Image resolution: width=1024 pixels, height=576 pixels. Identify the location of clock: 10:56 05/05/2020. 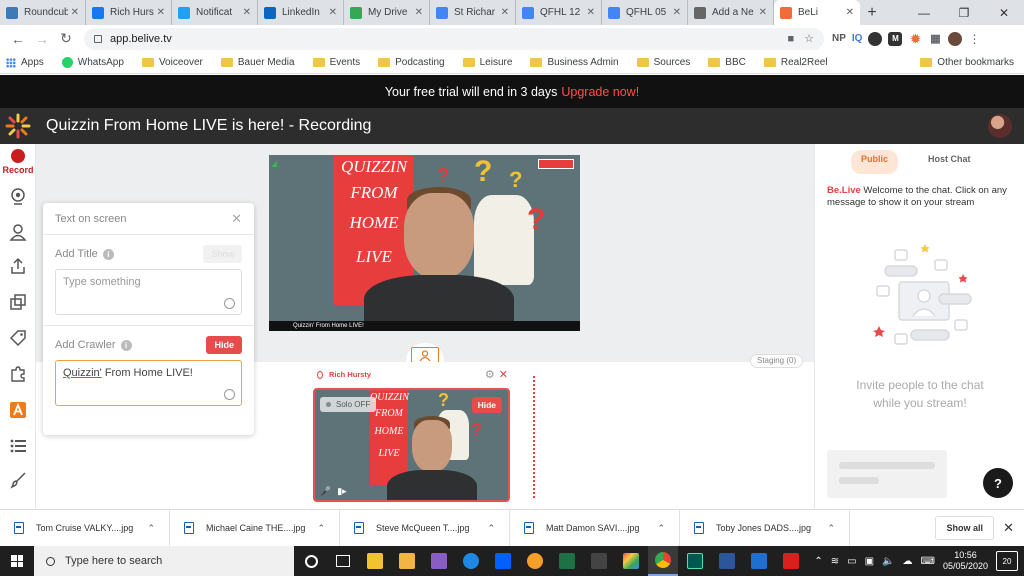
(965, 561).